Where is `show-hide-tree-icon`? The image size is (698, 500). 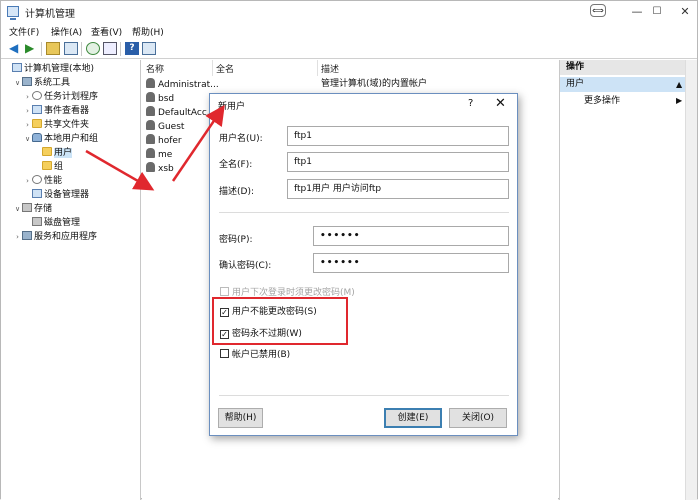 show-hide-tree-icon is located at coordinates (71, 48).